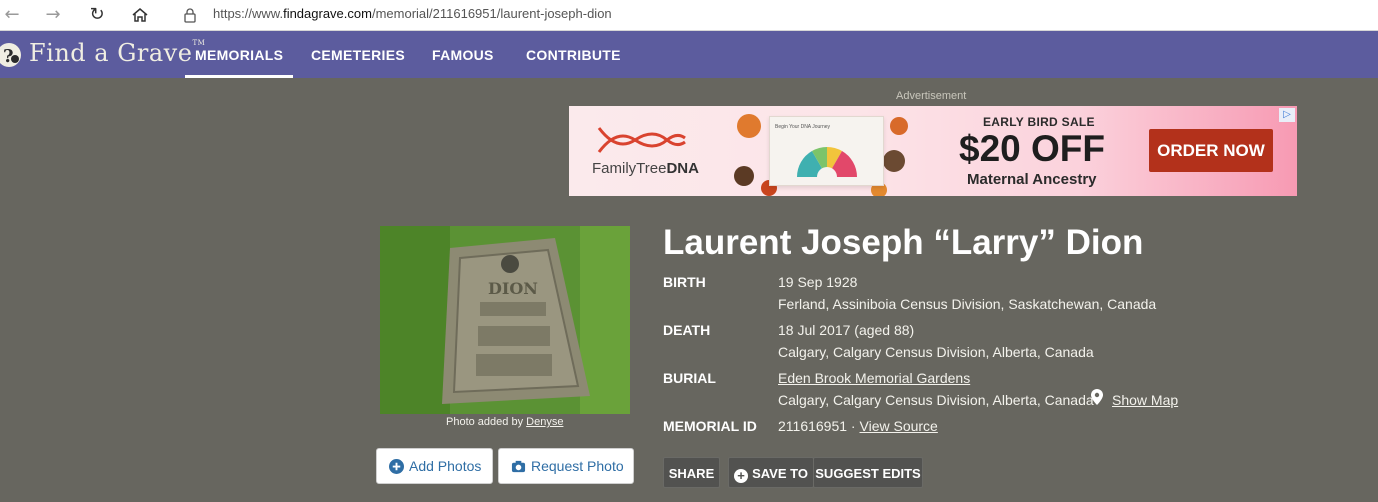 This screenshot has height=502, width=1378. What do you see at coordinates (1032, 148) in the screenshot?
I see `ad-price: $20 OFF` at bounding box center [1032, 148].